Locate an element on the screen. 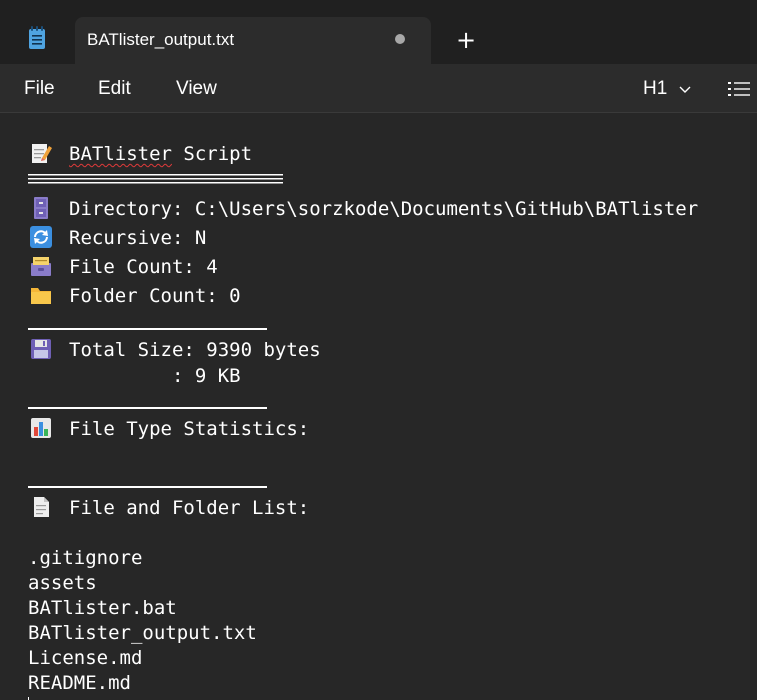  heading-dropdown: H1 is located at coordinates (667, 89).